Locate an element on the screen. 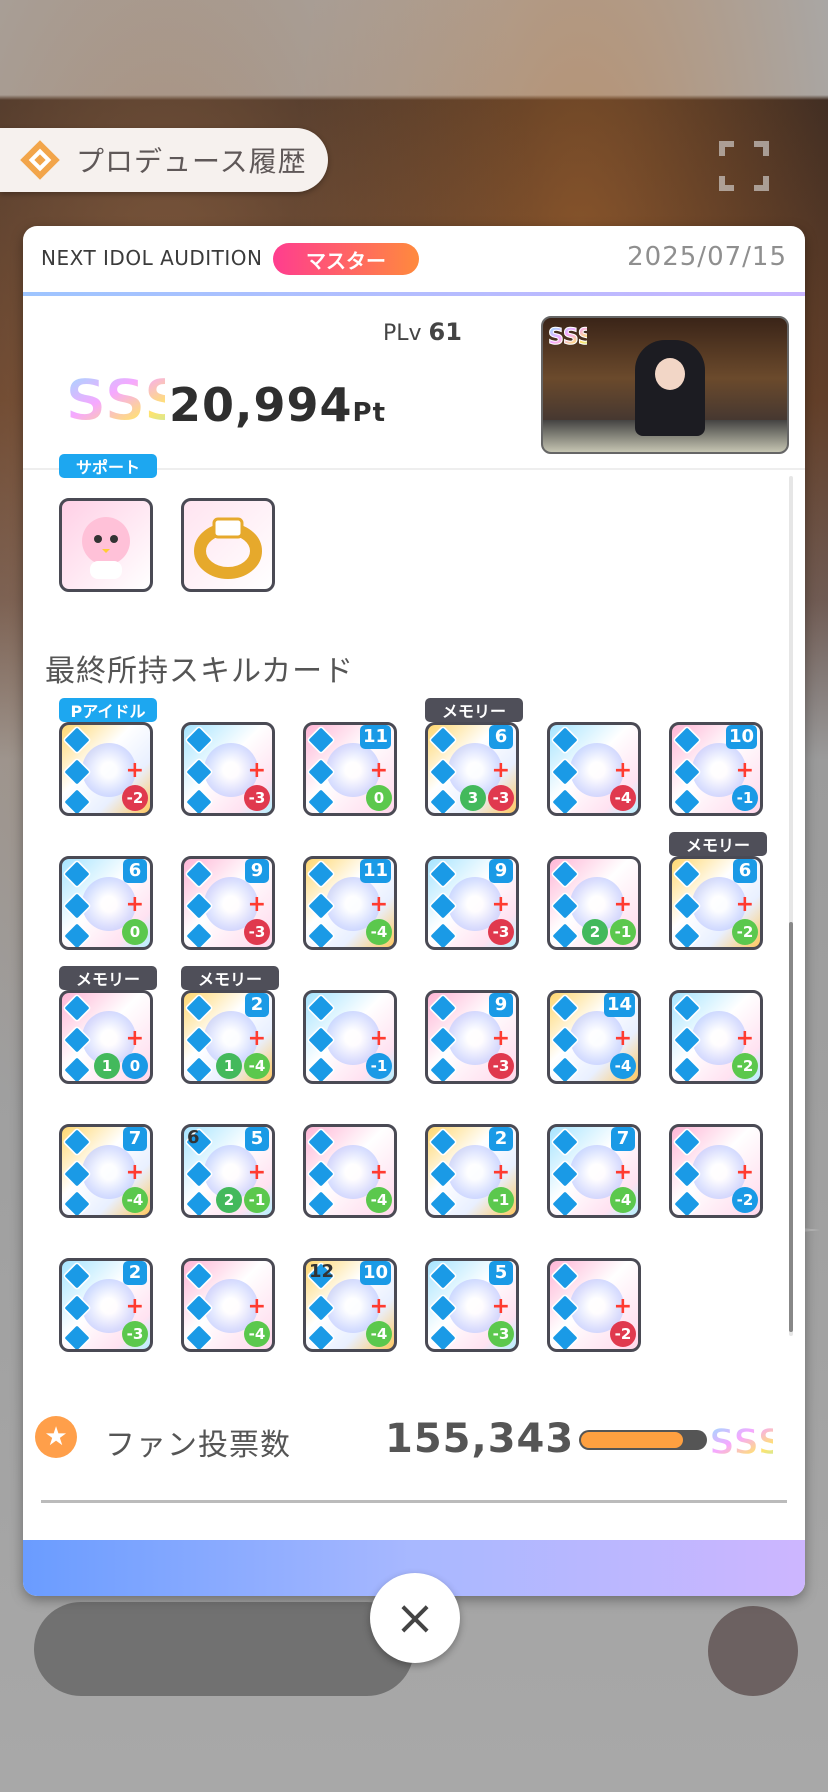  fan-vote-progress-fill is located at coordinates (632, 1440).